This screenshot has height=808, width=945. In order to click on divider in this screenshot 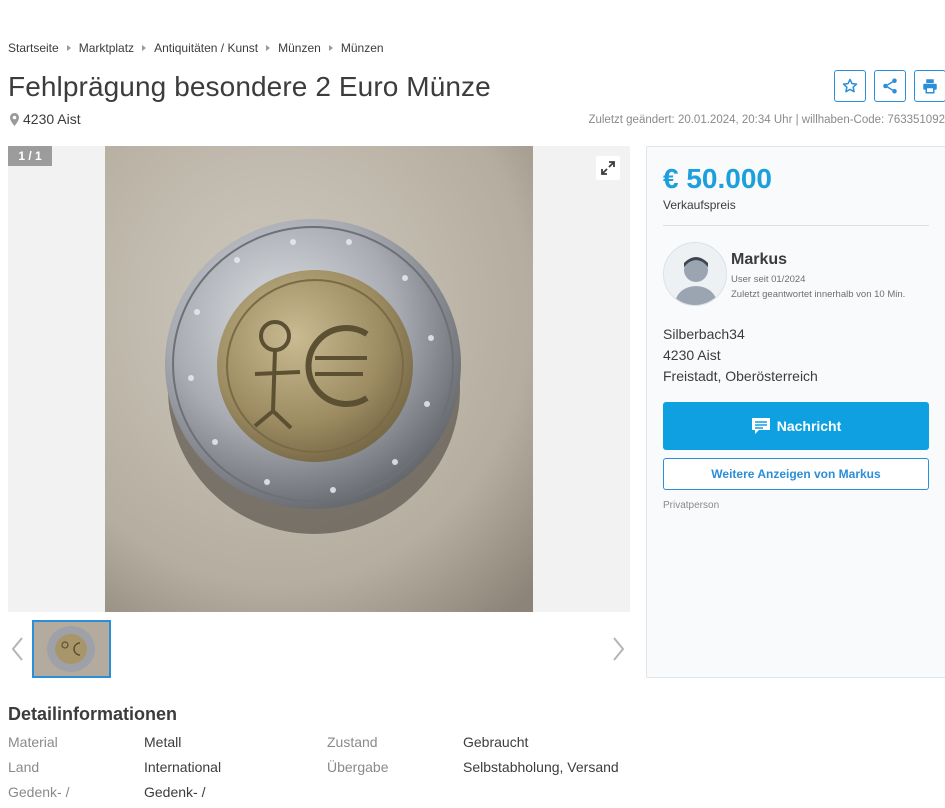, I will do `click(796, 225)`.